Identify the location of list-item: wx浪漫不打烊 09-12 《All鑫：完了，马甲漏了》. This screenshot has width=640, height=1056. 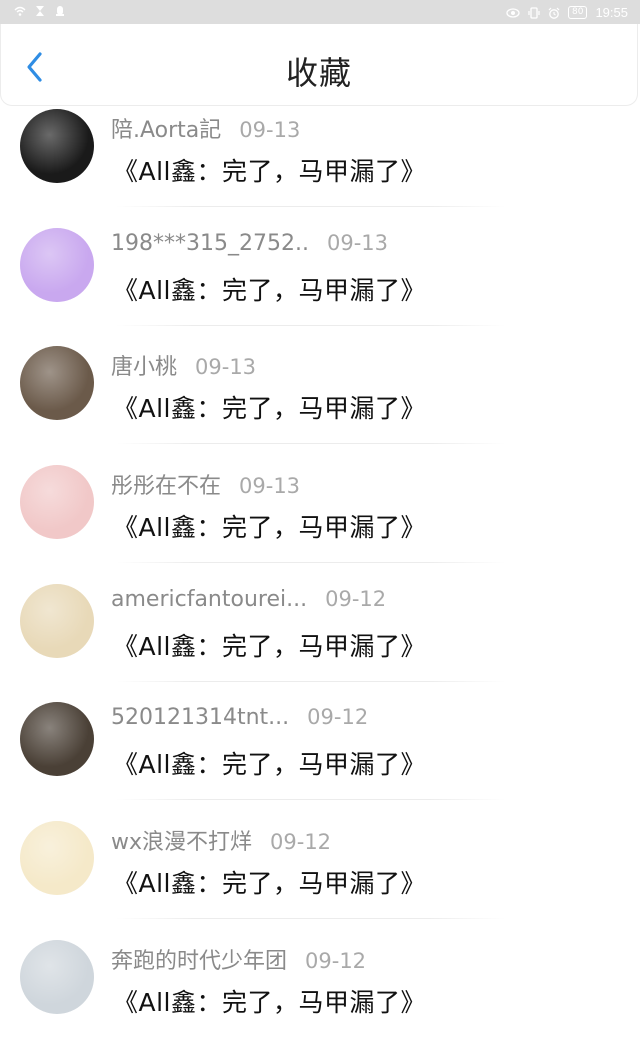
(320, 877).